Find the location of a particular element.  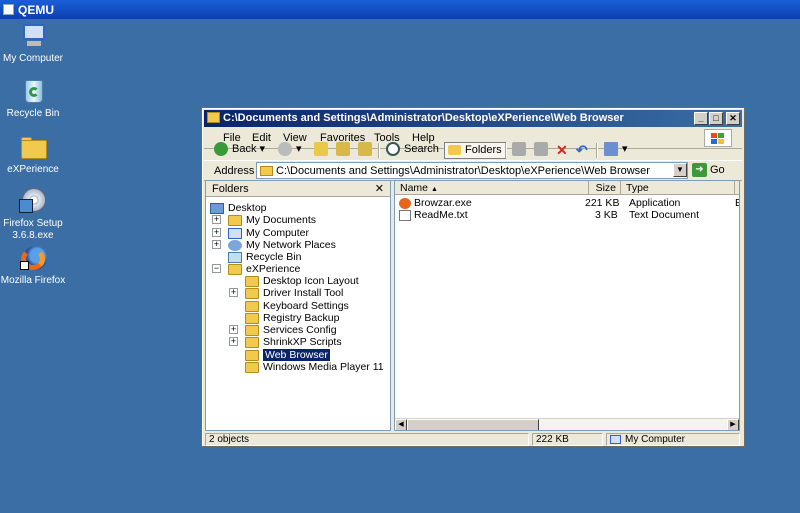

scroll-right-button: ▶ is located at coordinates (733, 424).